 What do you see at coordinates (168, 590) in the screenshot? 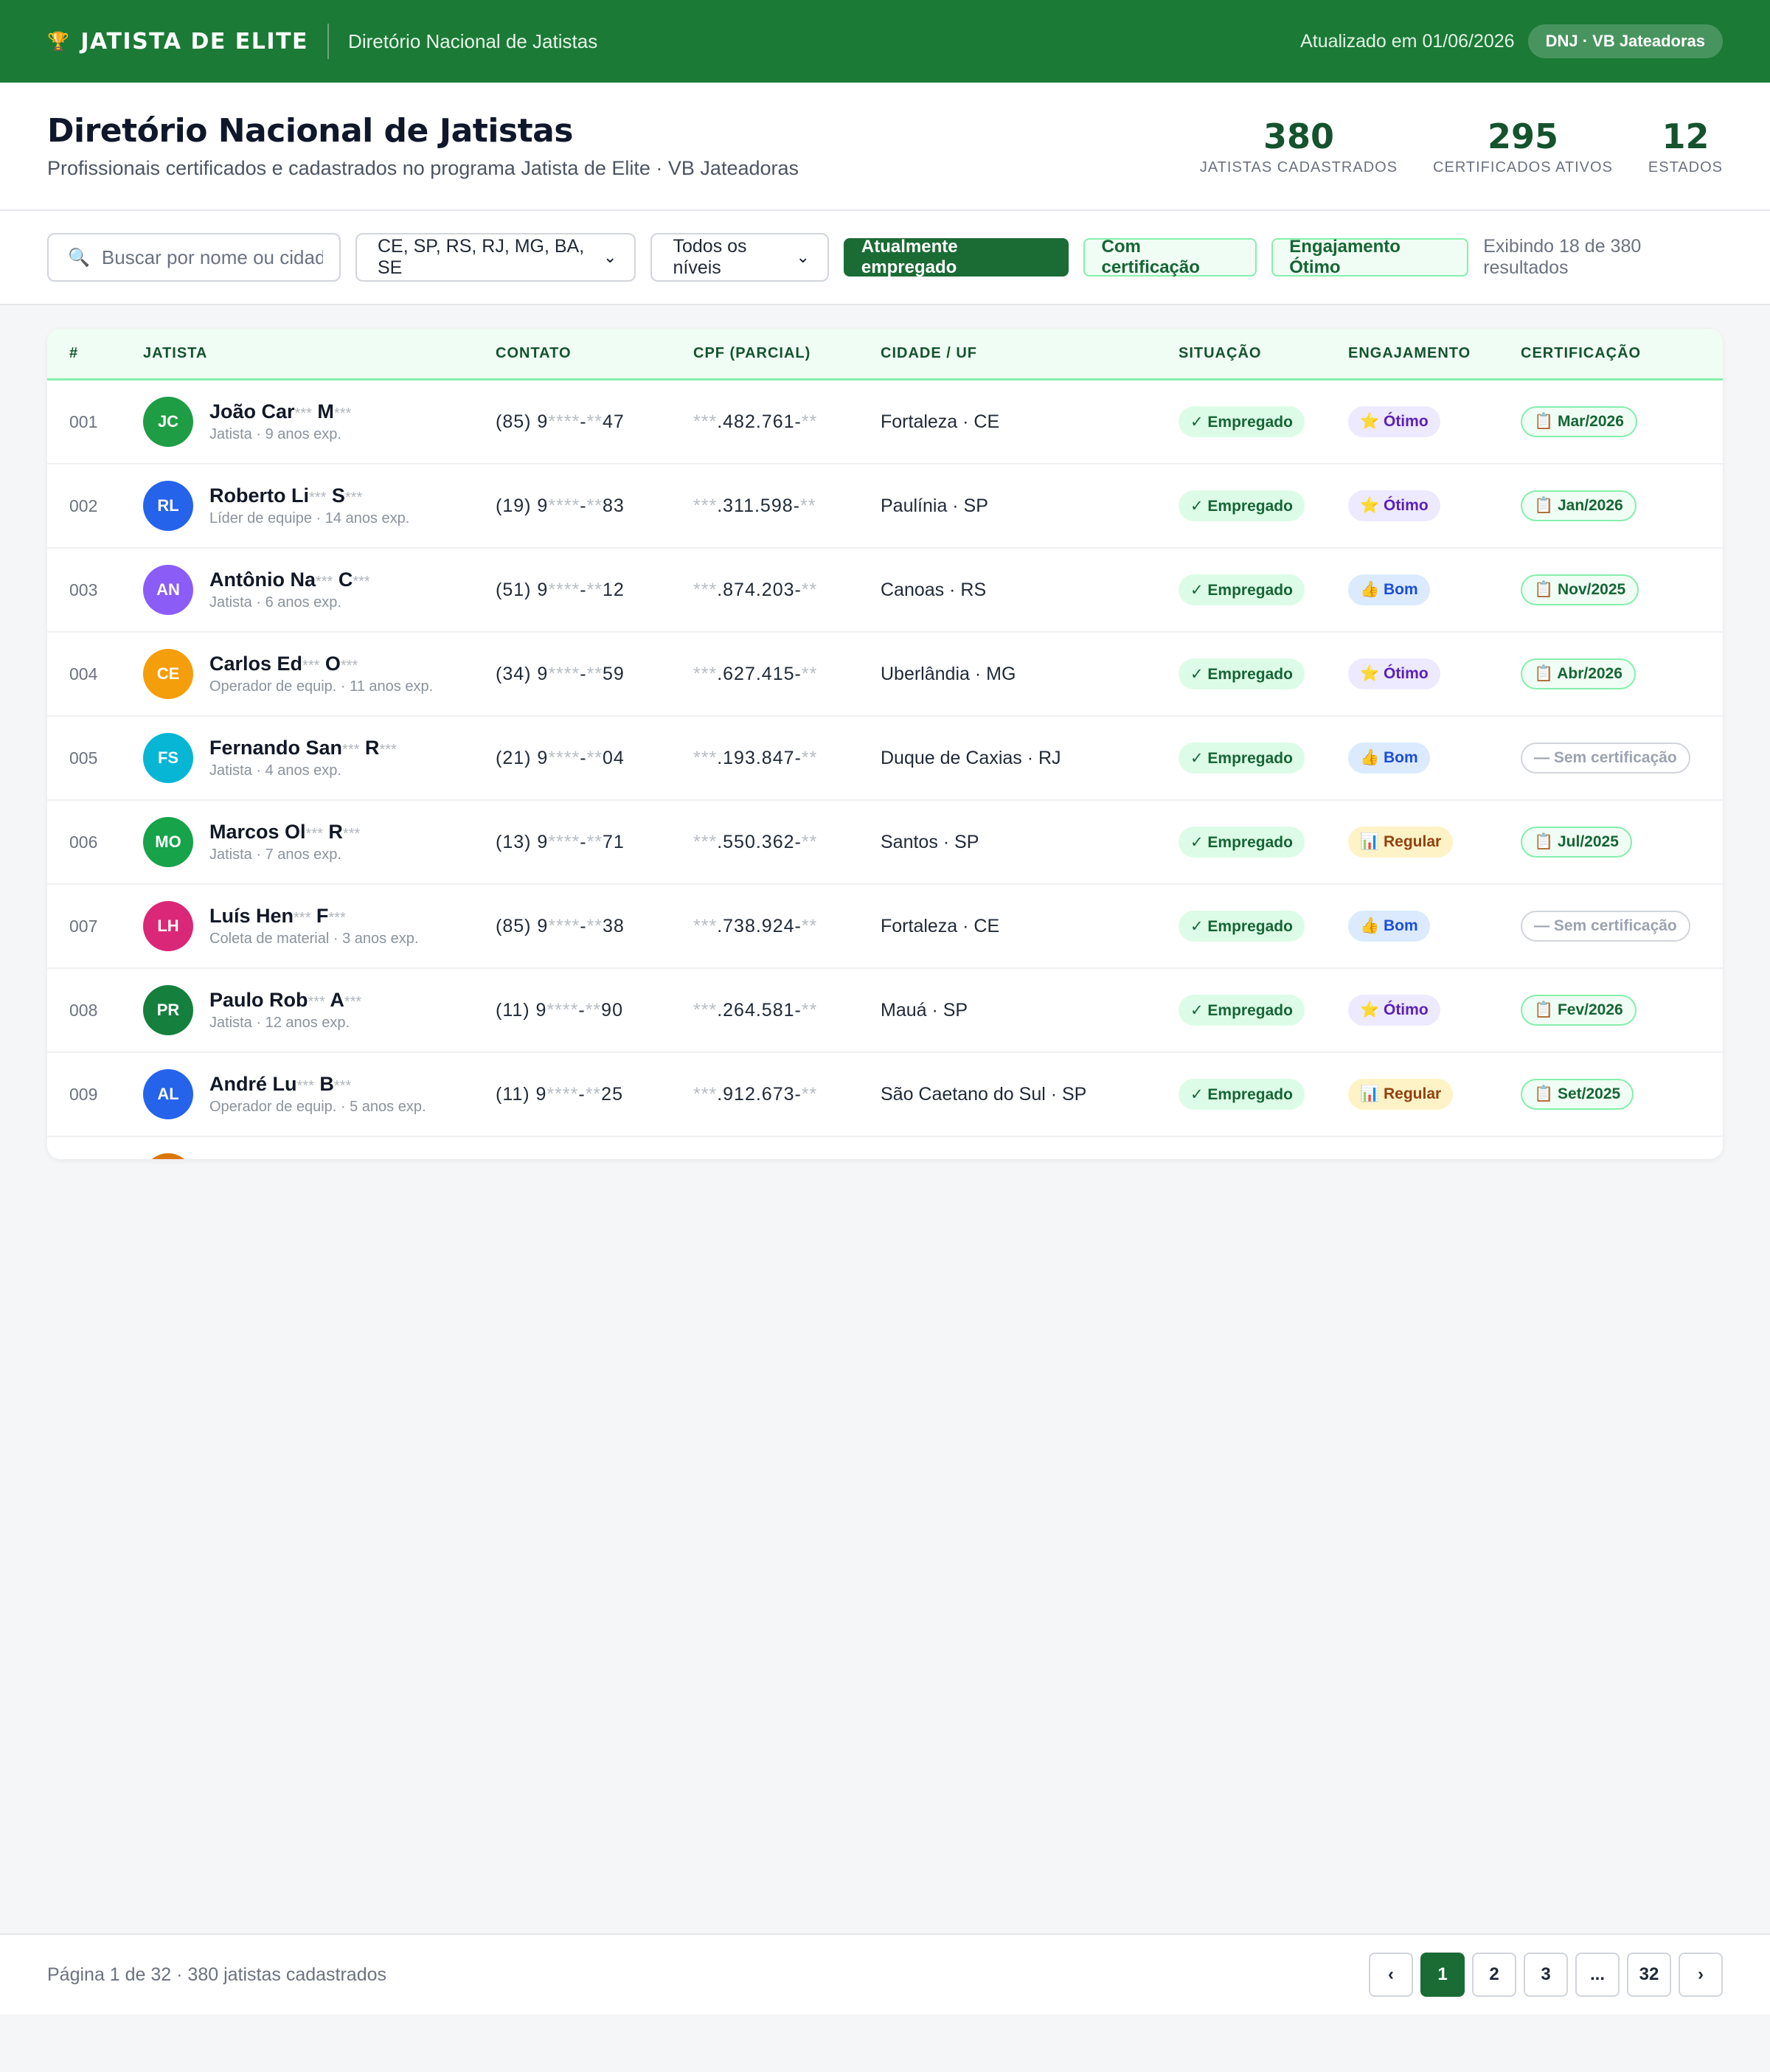
I see `avatar: AN` at bounding box center [168, 590].